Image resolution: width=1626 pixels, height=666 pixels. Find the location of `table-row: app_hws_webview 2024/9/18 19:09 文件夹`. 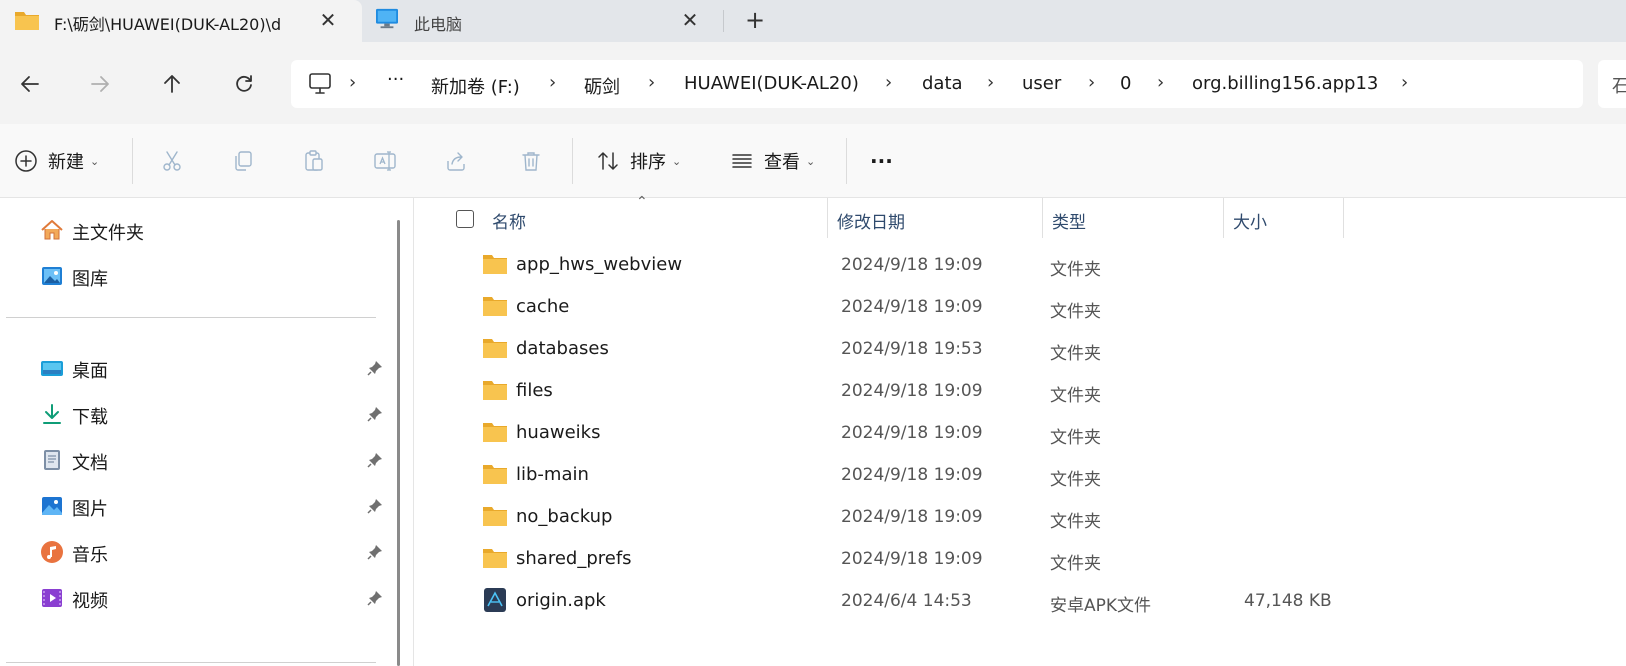

table-row: app_hws_webview 2024/9/18 19:09 文件夹 is located at coordinates (964, 266).